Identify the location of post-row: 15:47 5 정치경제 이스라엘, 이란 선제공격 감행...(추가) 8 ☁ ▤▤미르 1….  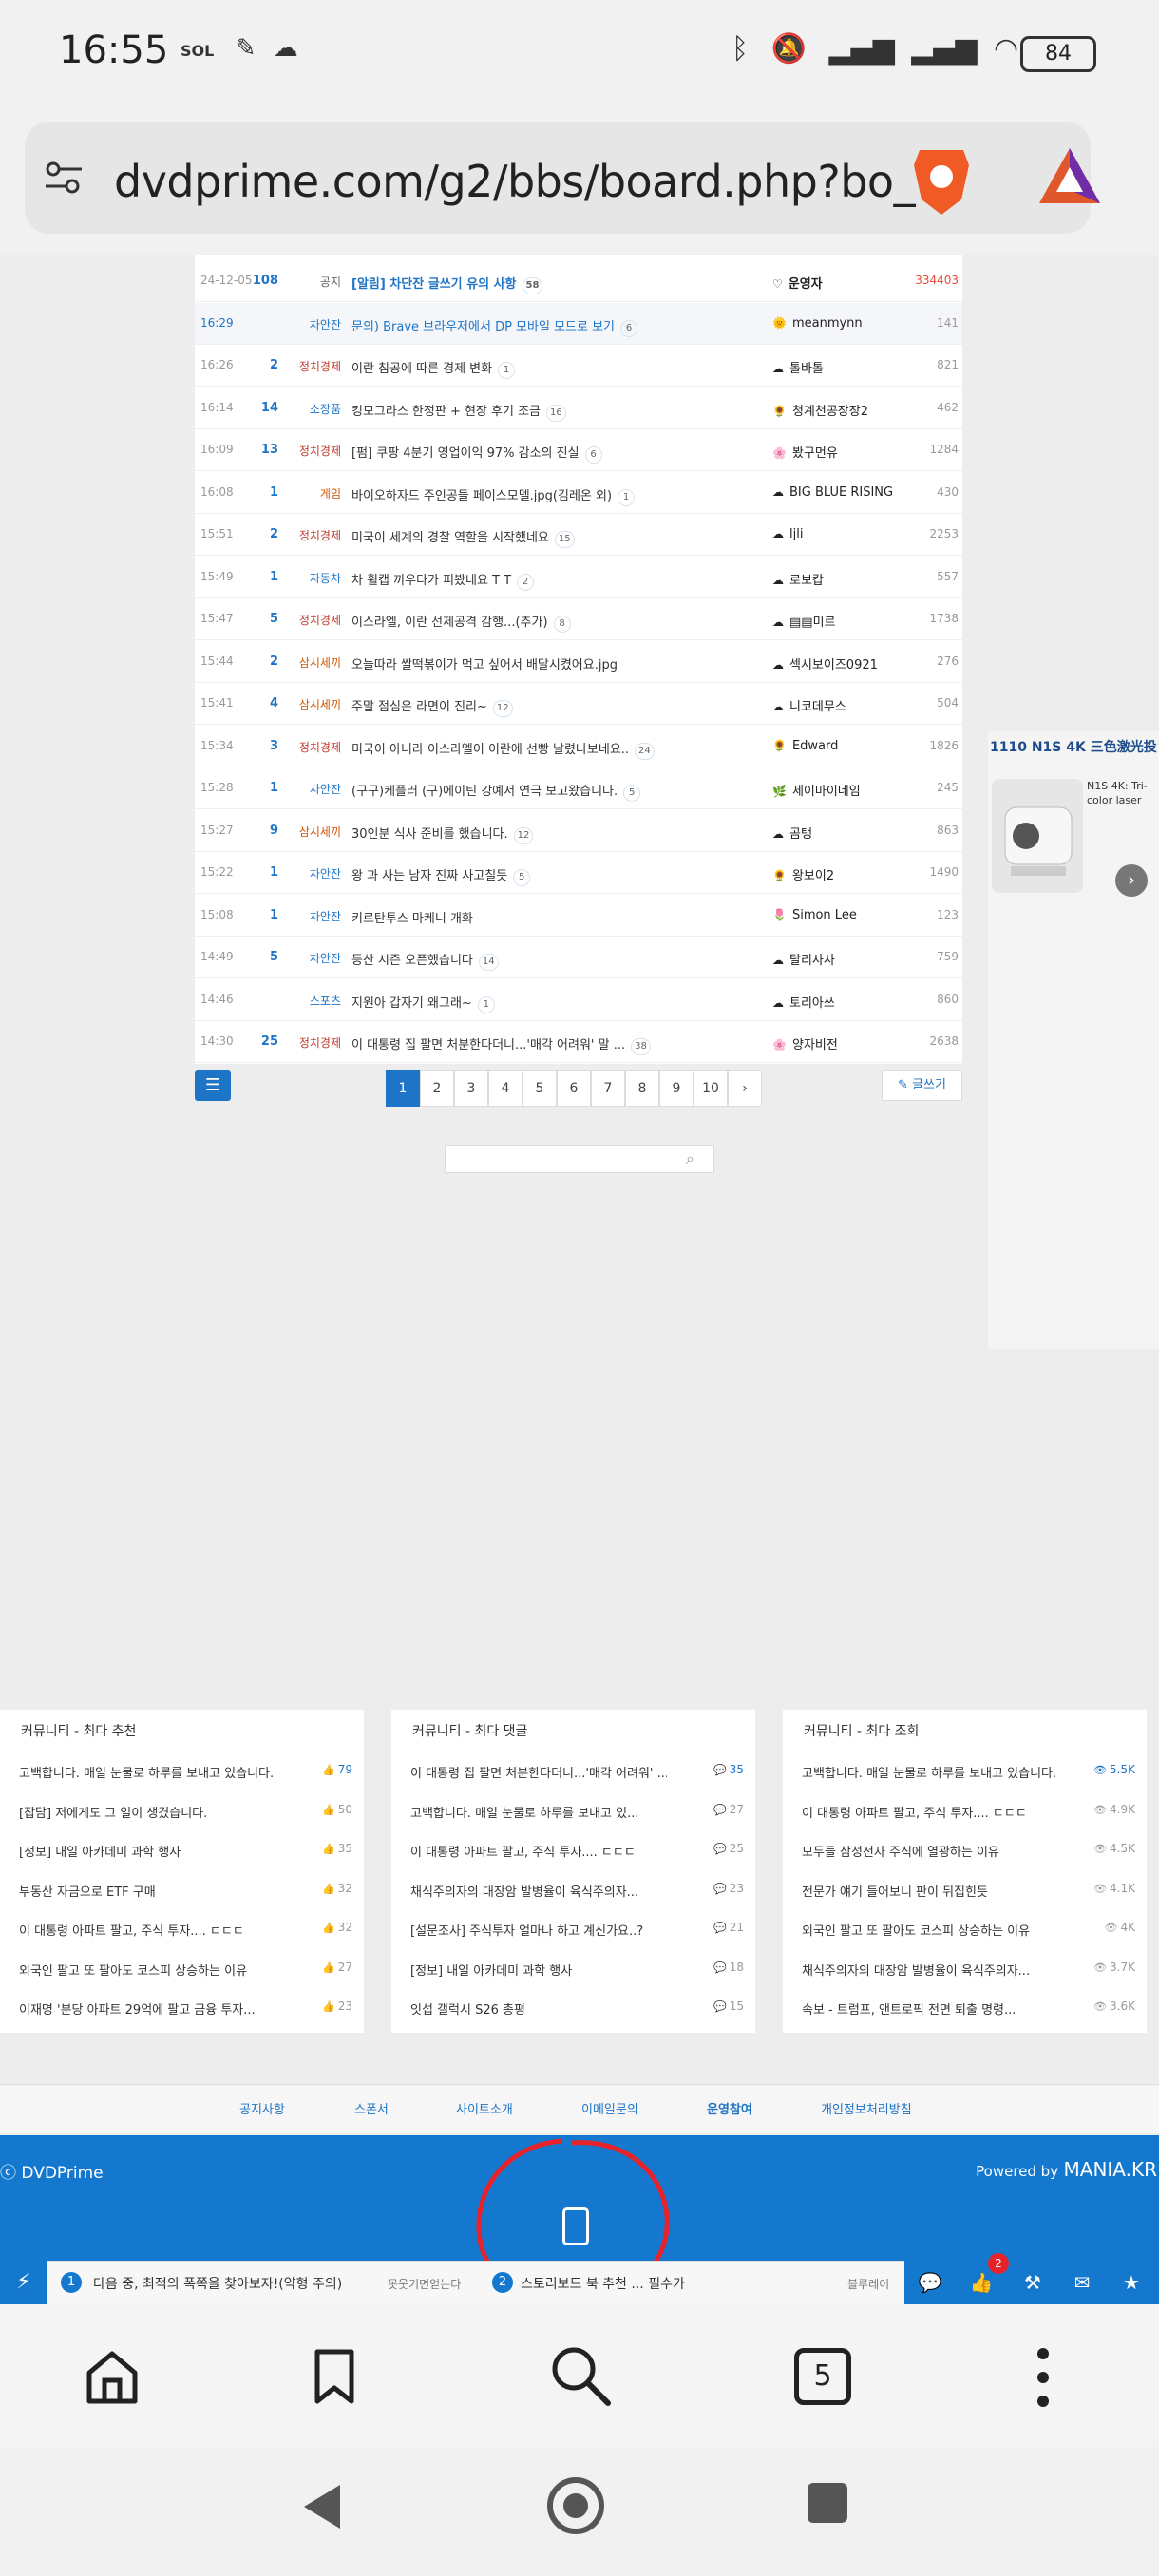
(578, 619).